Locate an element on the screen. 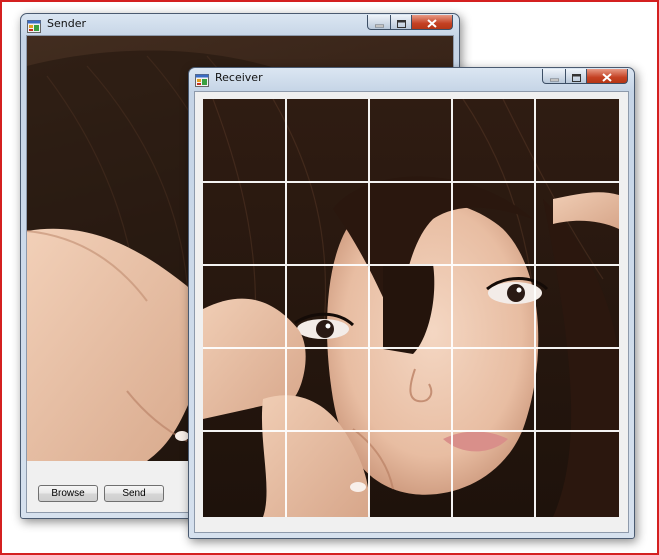 The image size is (659, 555). sender-close-button is located at coordinates (432, 22).